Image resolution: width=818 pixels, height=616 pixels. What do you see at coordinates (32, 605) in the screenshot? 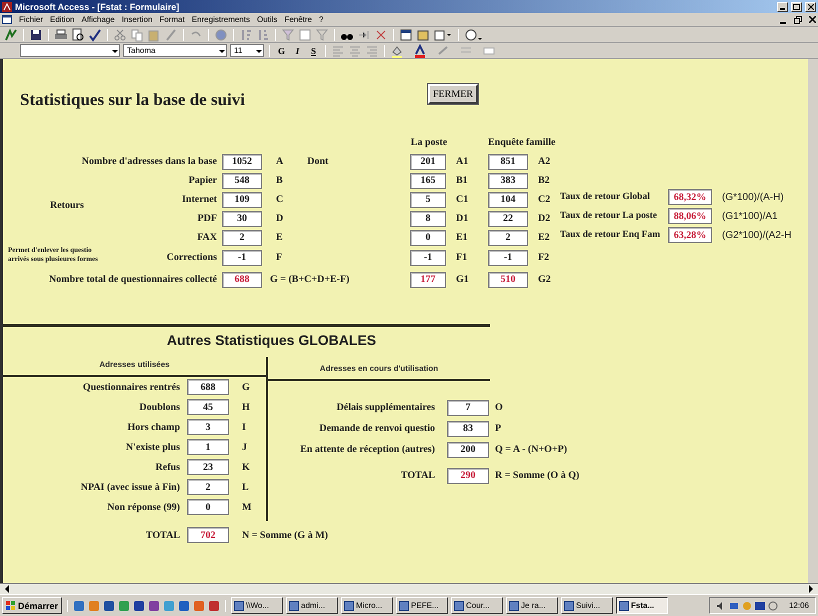
I see `start-button: Démarrer` at bounding box center [32, 605].